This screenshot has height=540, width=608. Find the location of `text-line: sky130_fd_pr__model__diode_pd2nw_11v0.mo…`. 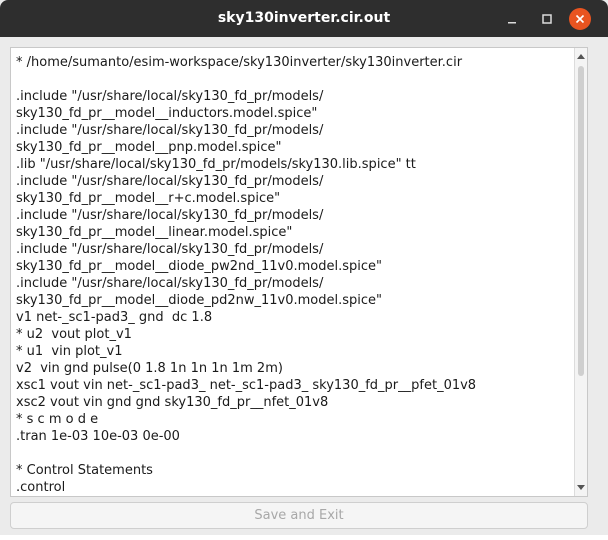

text-line: sky130_fd_pr__model__diode_pd2nw_11v0.mo… is located at coordinates (199, 300).